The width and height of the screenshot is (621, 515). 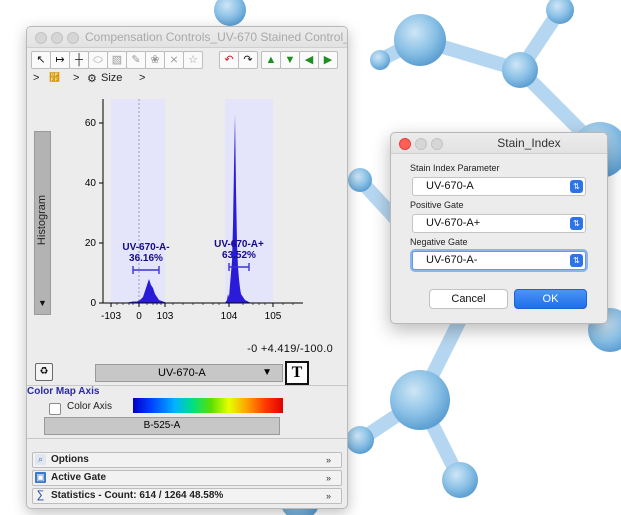 I want to click on quad-gate-icon: ┼, so click(x=79, y=60).